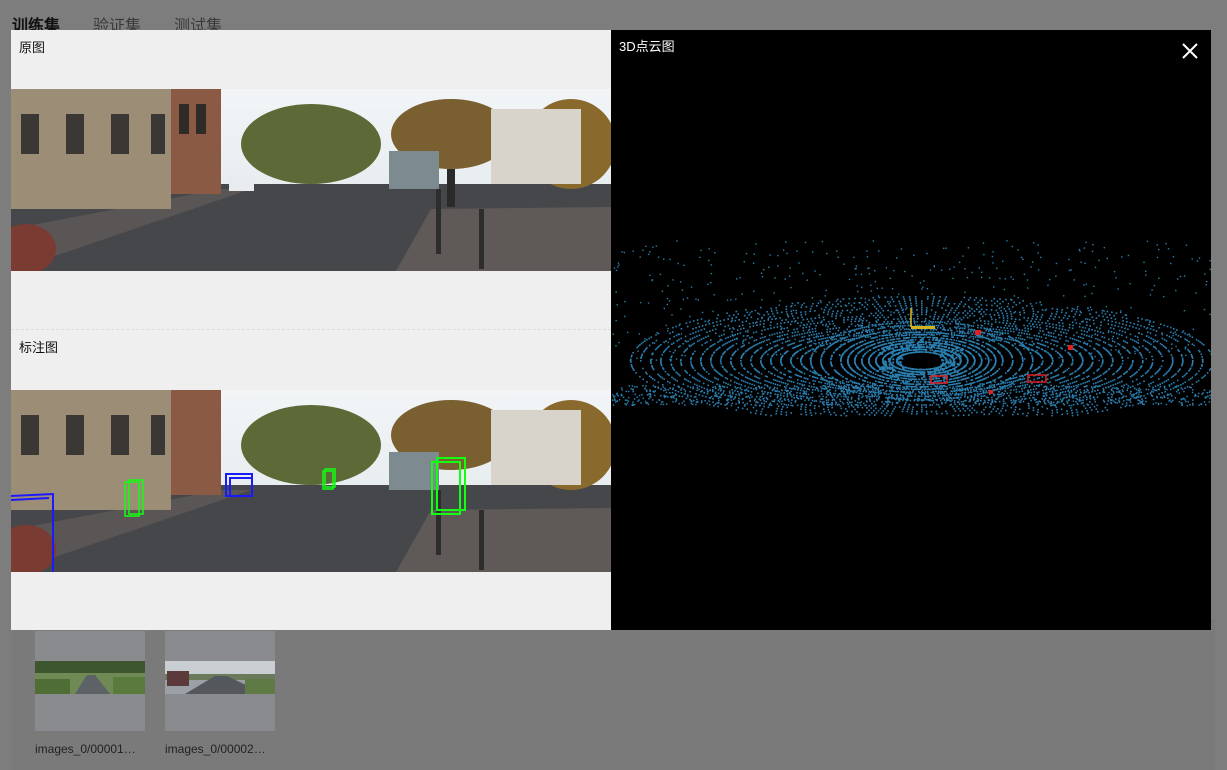 This screenshot has height=770, width=1227. What do you see at coordinates (311, 481) in the screenshot?
I see `annotated-image` at bounding box center [311, 481].